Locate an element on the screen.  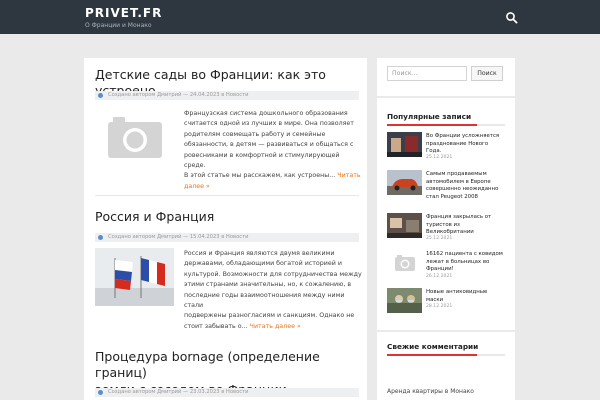
read-more-link: Читать далее » is located at coordinates (275, 326).